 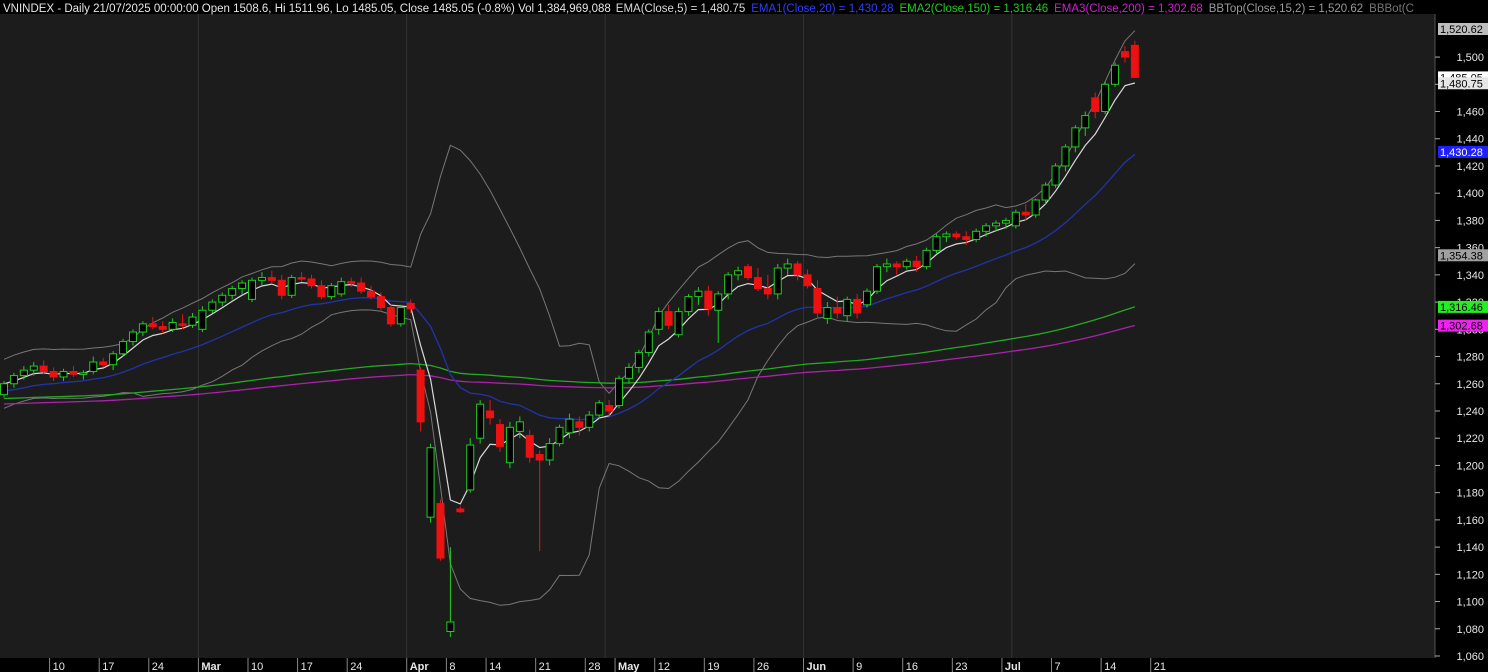 What do you see at coordinates (420, 666) in the screenshot?
I see `x-tick-label: Apr` at bounding box center [420, 666].